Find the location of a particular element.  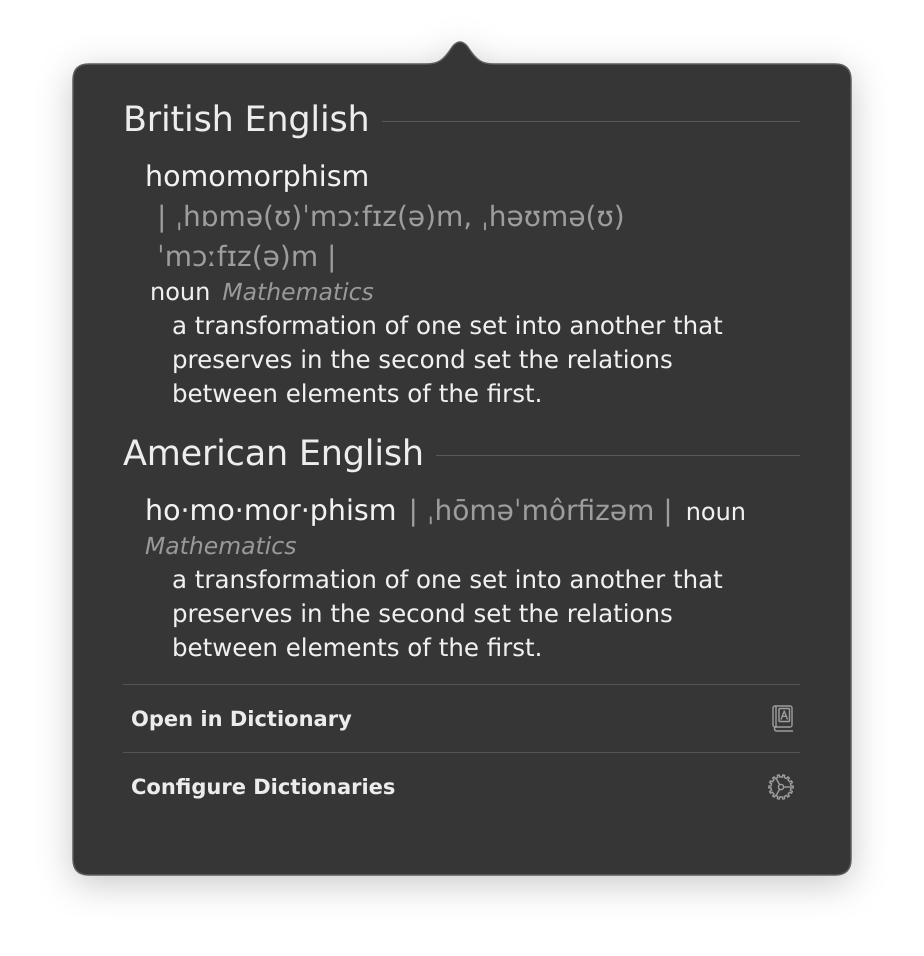

pronunciation: | ˌhōməˈmôrfizəm | is located at coordinates (540, 511).